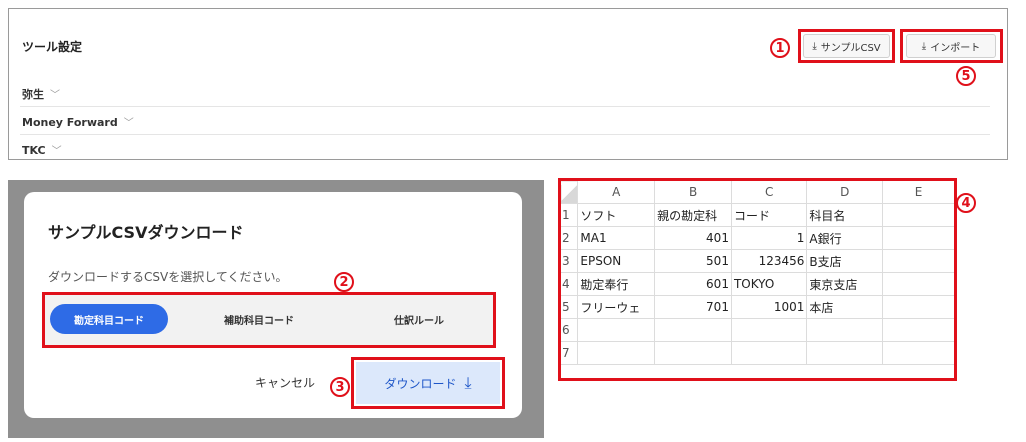  I want to click on section-tkc: TKC ﹀, so click(42, 149).